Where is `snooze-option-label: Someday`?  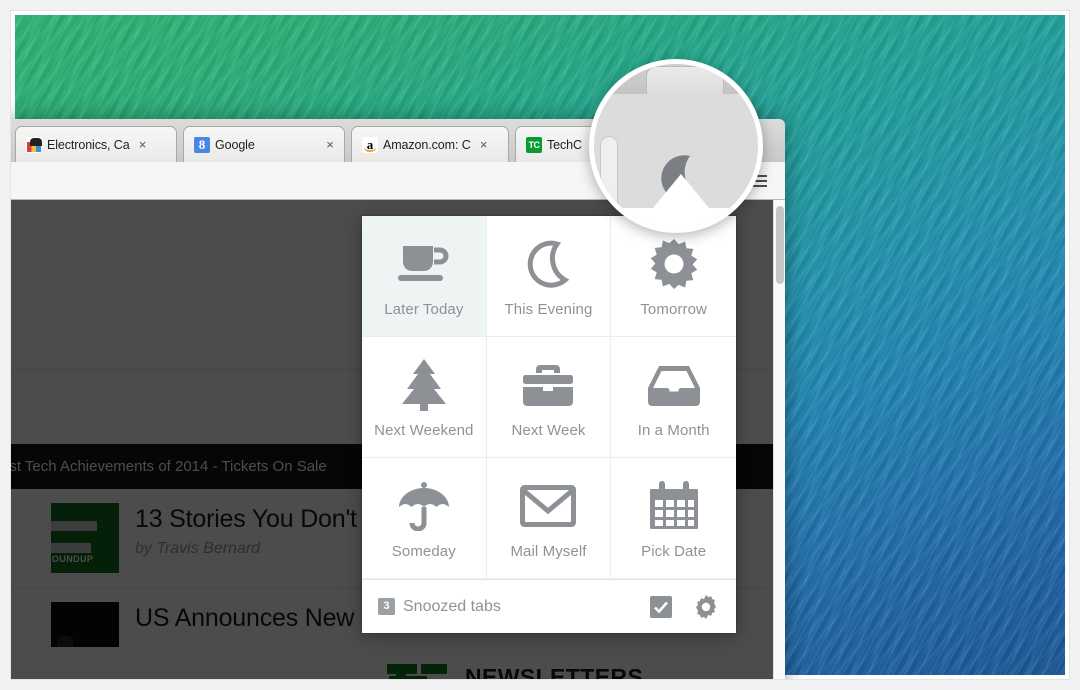
snooze-option-label: Someday is located at coordinates (423, 551).